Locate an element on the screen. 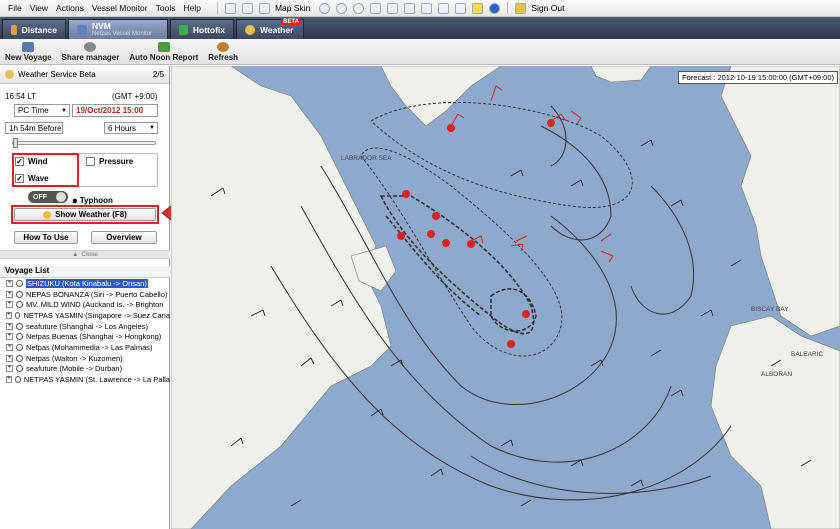 The width and height of the screenshot is (840, 529). menu-help: Help is located at coordinates (191, 8).